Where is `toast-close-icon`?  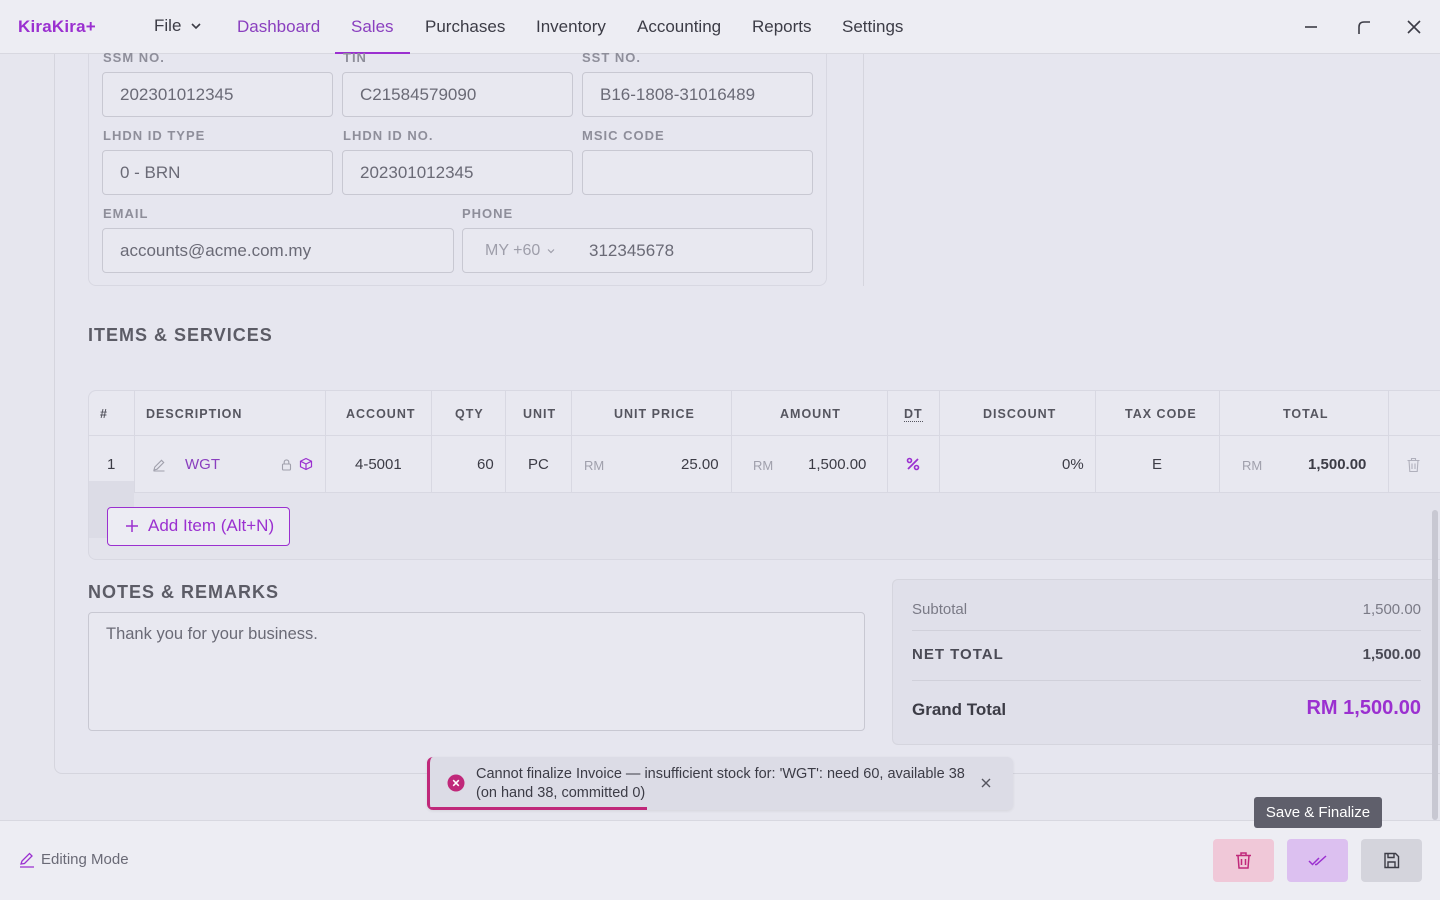
toast-close-icon is located at coordinates (986, 783).